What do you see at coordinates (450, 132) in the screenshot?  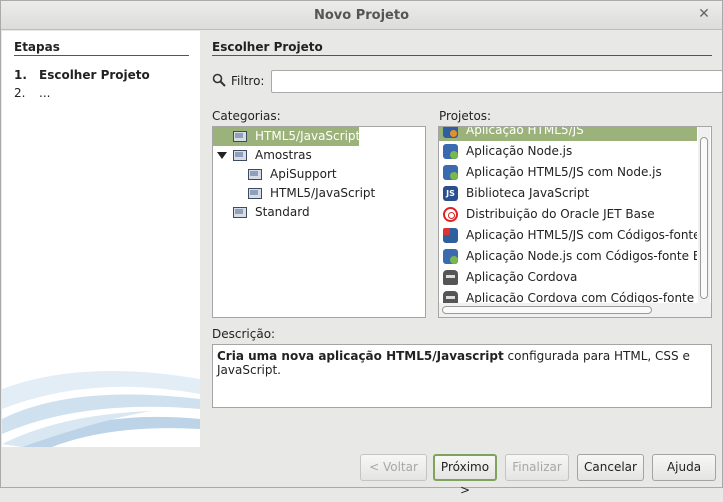 I see `html5-project-icon` at bounding box center [450, 132].